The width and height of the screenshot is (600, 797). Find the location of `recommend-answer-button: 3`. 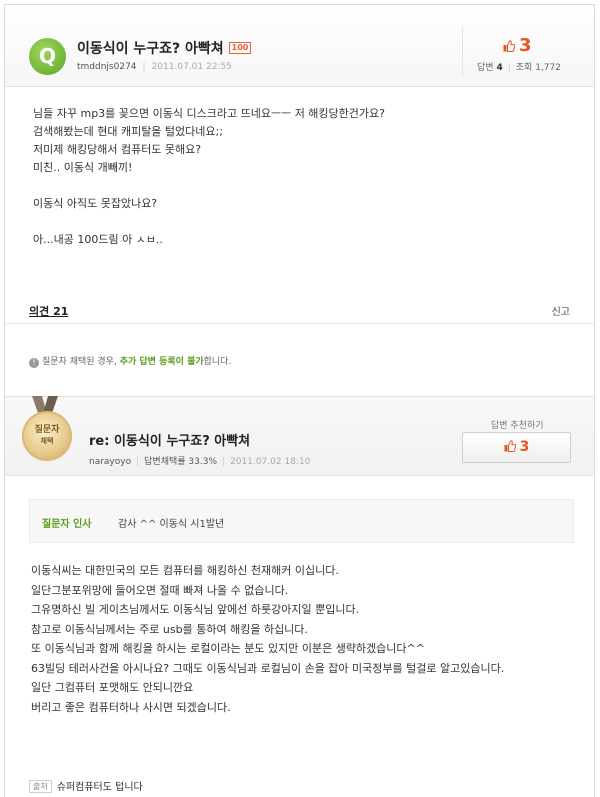

recommend-answer-button: 3 is located at coordinates (516, 447).